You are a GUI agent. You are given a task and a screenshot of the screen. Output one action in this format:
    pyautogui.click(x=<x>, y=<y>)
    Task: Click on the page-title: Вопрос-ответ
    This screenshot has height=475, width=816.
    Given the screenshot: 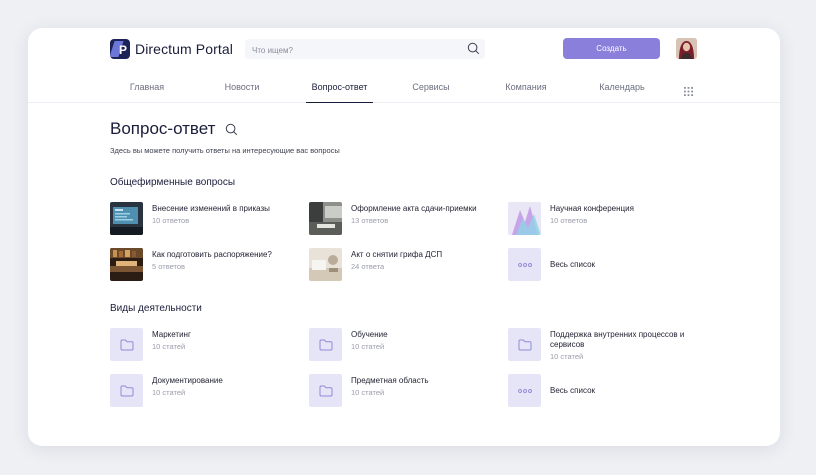 What is the action you would take?
    pyautogui.click(x=163, y=128)
    